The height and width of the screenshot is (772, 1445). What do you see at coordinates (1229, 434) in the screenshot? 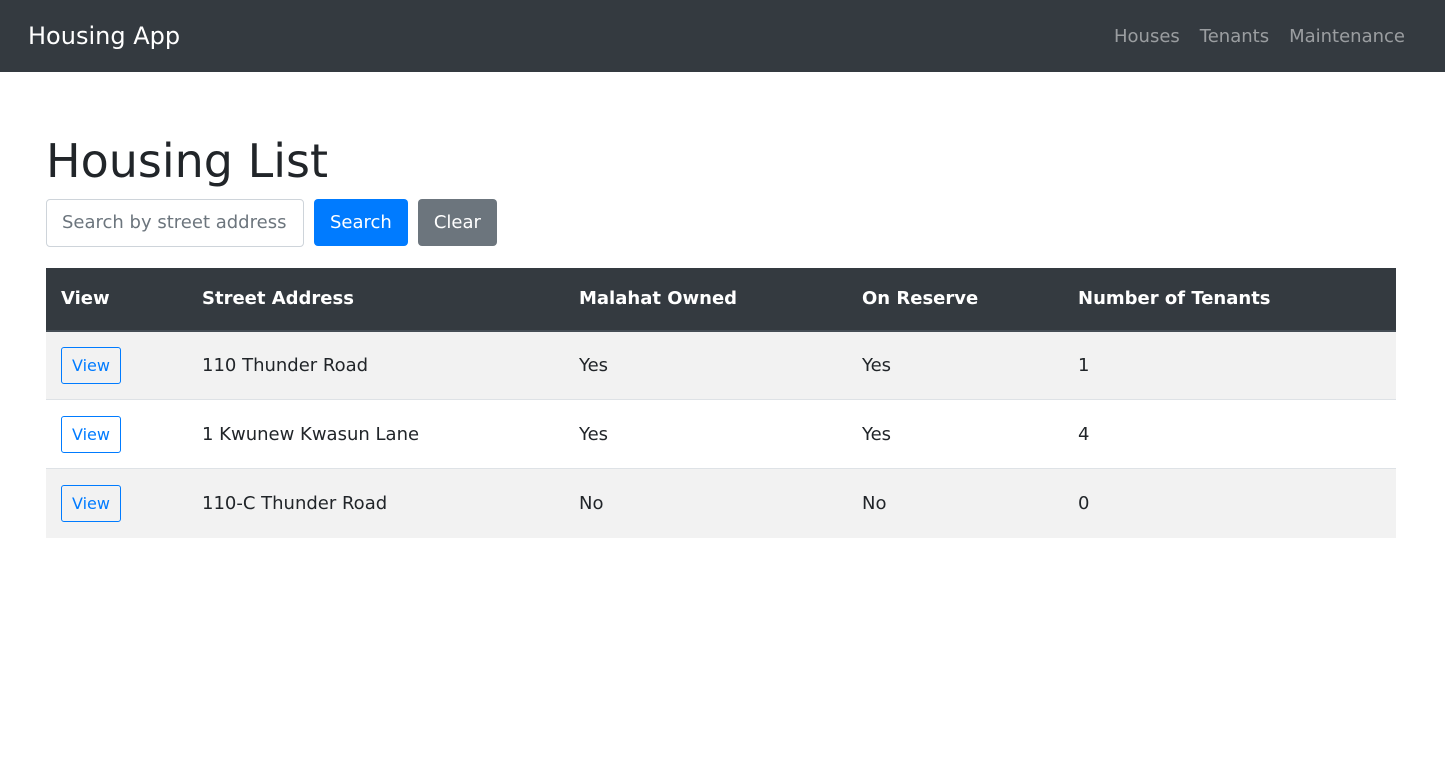
I see `cell-number-of-tenants: 4` at bounding box center [1229, 434].